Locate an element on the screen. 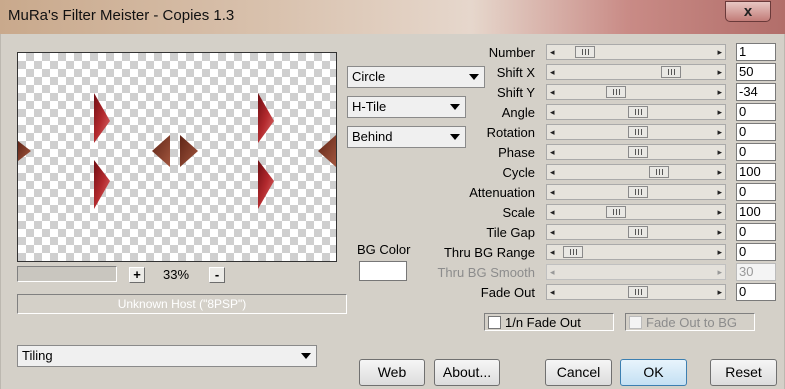  param-label: Fade Out is located at coordinates (507, 292).